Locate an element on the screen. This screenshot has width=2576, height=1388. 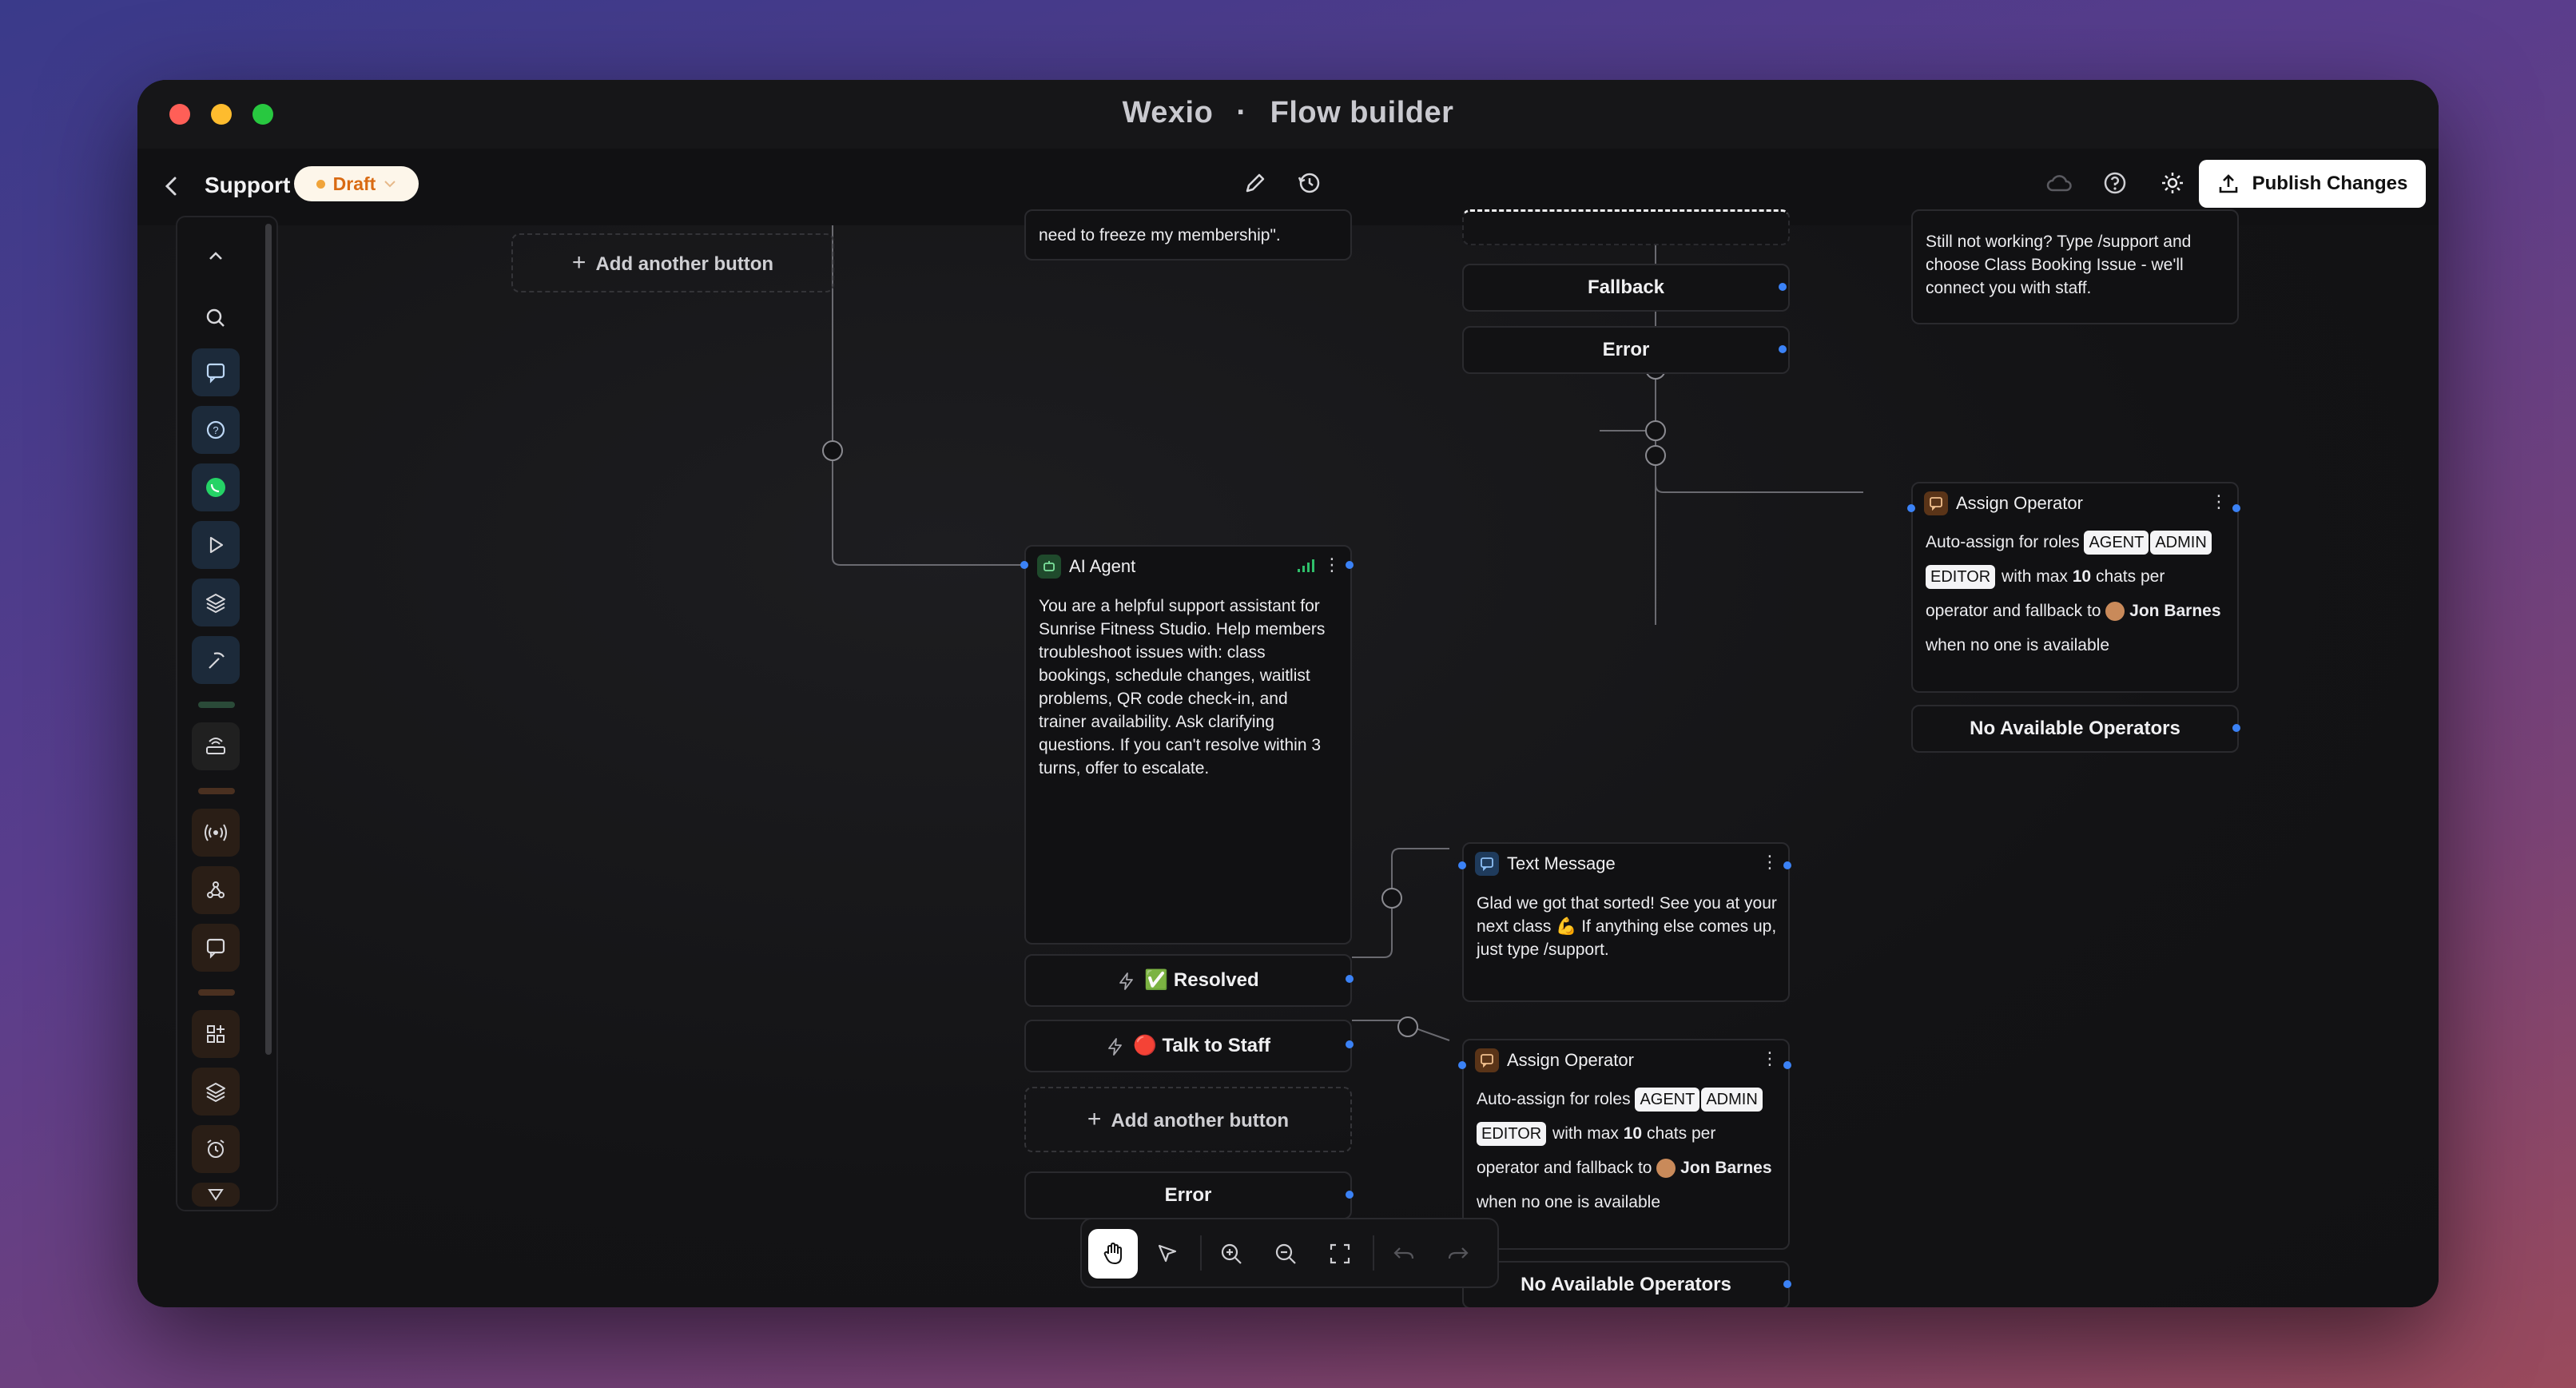
sidebar-item-assign-operator is located at coordinates (216, 948).